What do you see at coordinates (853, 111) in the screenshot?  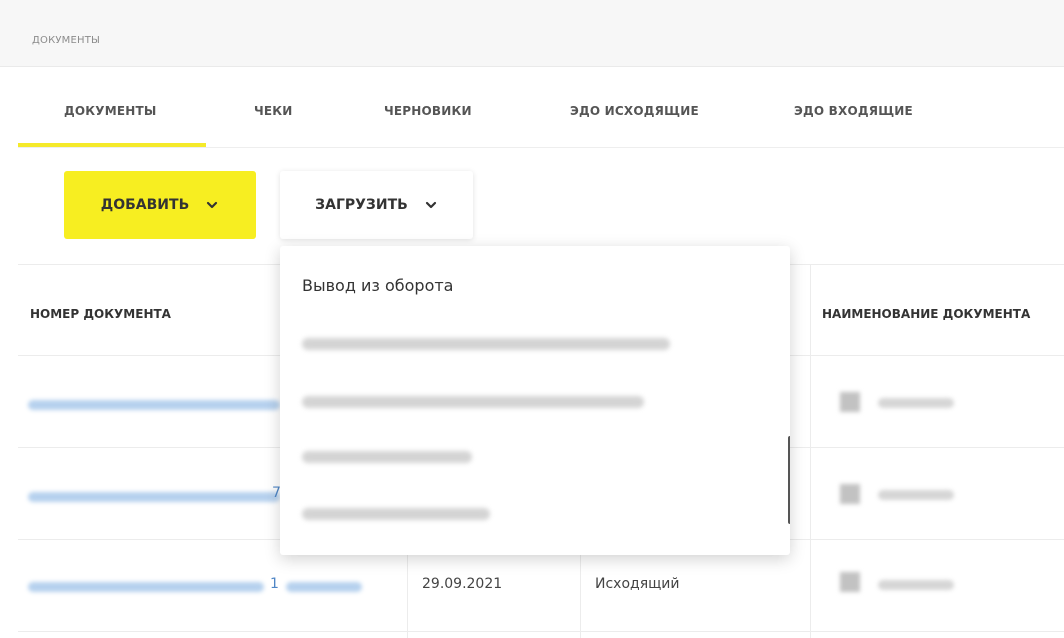 I see `tab-edo-incoming: ЭДО ВХОДЯЩИЕ` at bounding box center [853, 111].